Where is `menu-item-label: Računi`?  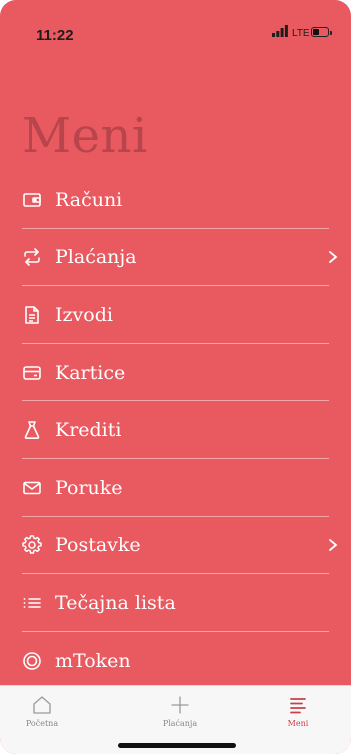 menu-item-label: Računi is located at coordinates (89, 199).